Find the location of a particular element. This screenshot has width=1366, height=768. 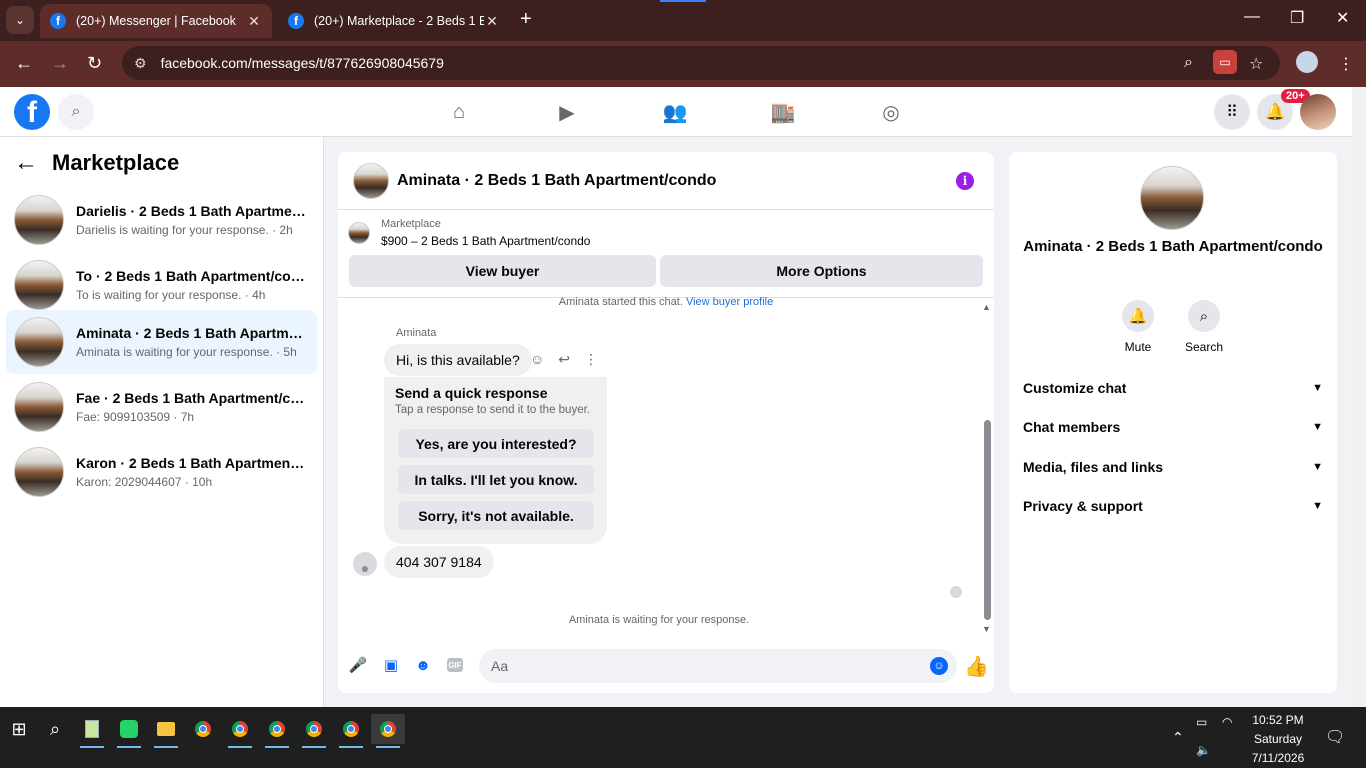

marketplace-icon: 🏬 is located at coordinates (783, 112).